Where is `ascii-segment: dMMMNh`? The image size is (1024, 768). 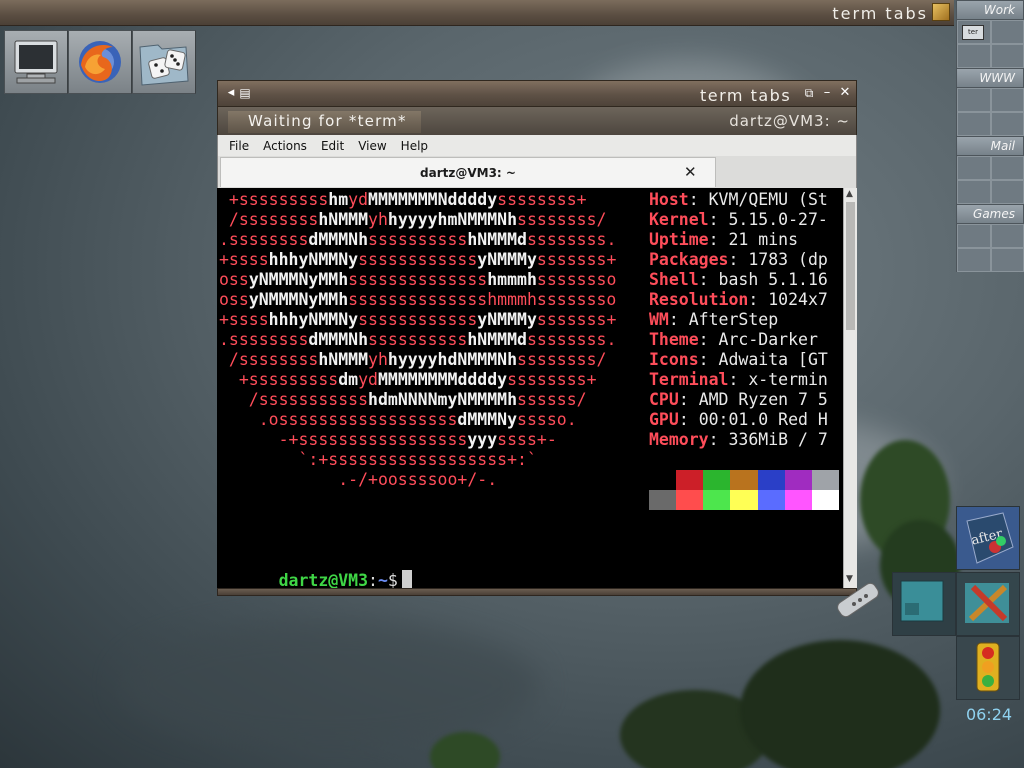
ascii-segment: dMMMNh is located at coordinates (338, 339).